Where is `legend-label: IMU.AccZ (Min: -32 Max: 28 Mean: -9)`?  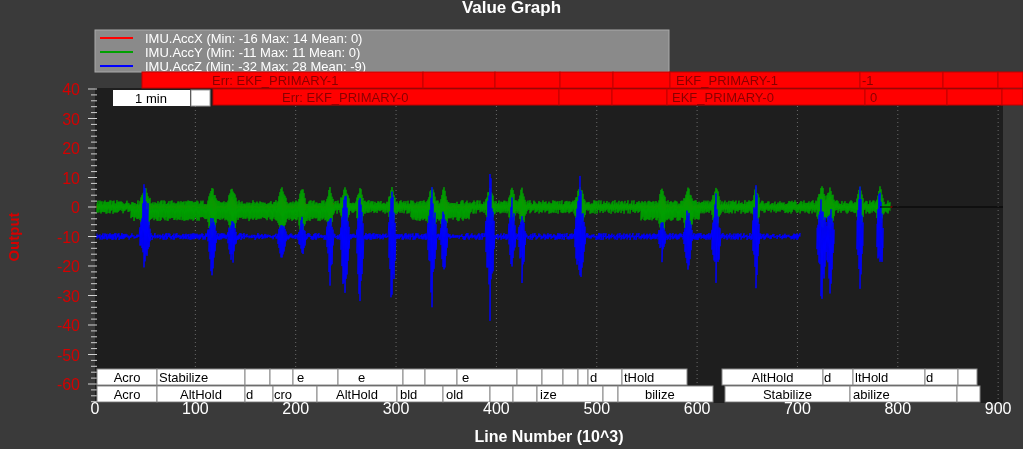
legend-label: IMU.AccZ (Min: -32 Max: 28 Mean: -9) is located at coordinates (256, 66).